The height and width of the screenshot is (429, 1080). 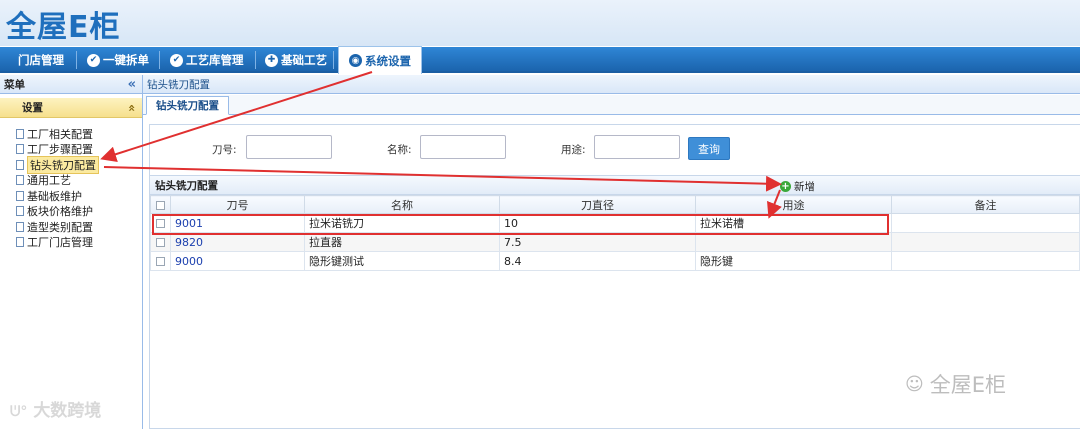 I want to click on wechat-icon: ☺, so click(x=914, y=384).